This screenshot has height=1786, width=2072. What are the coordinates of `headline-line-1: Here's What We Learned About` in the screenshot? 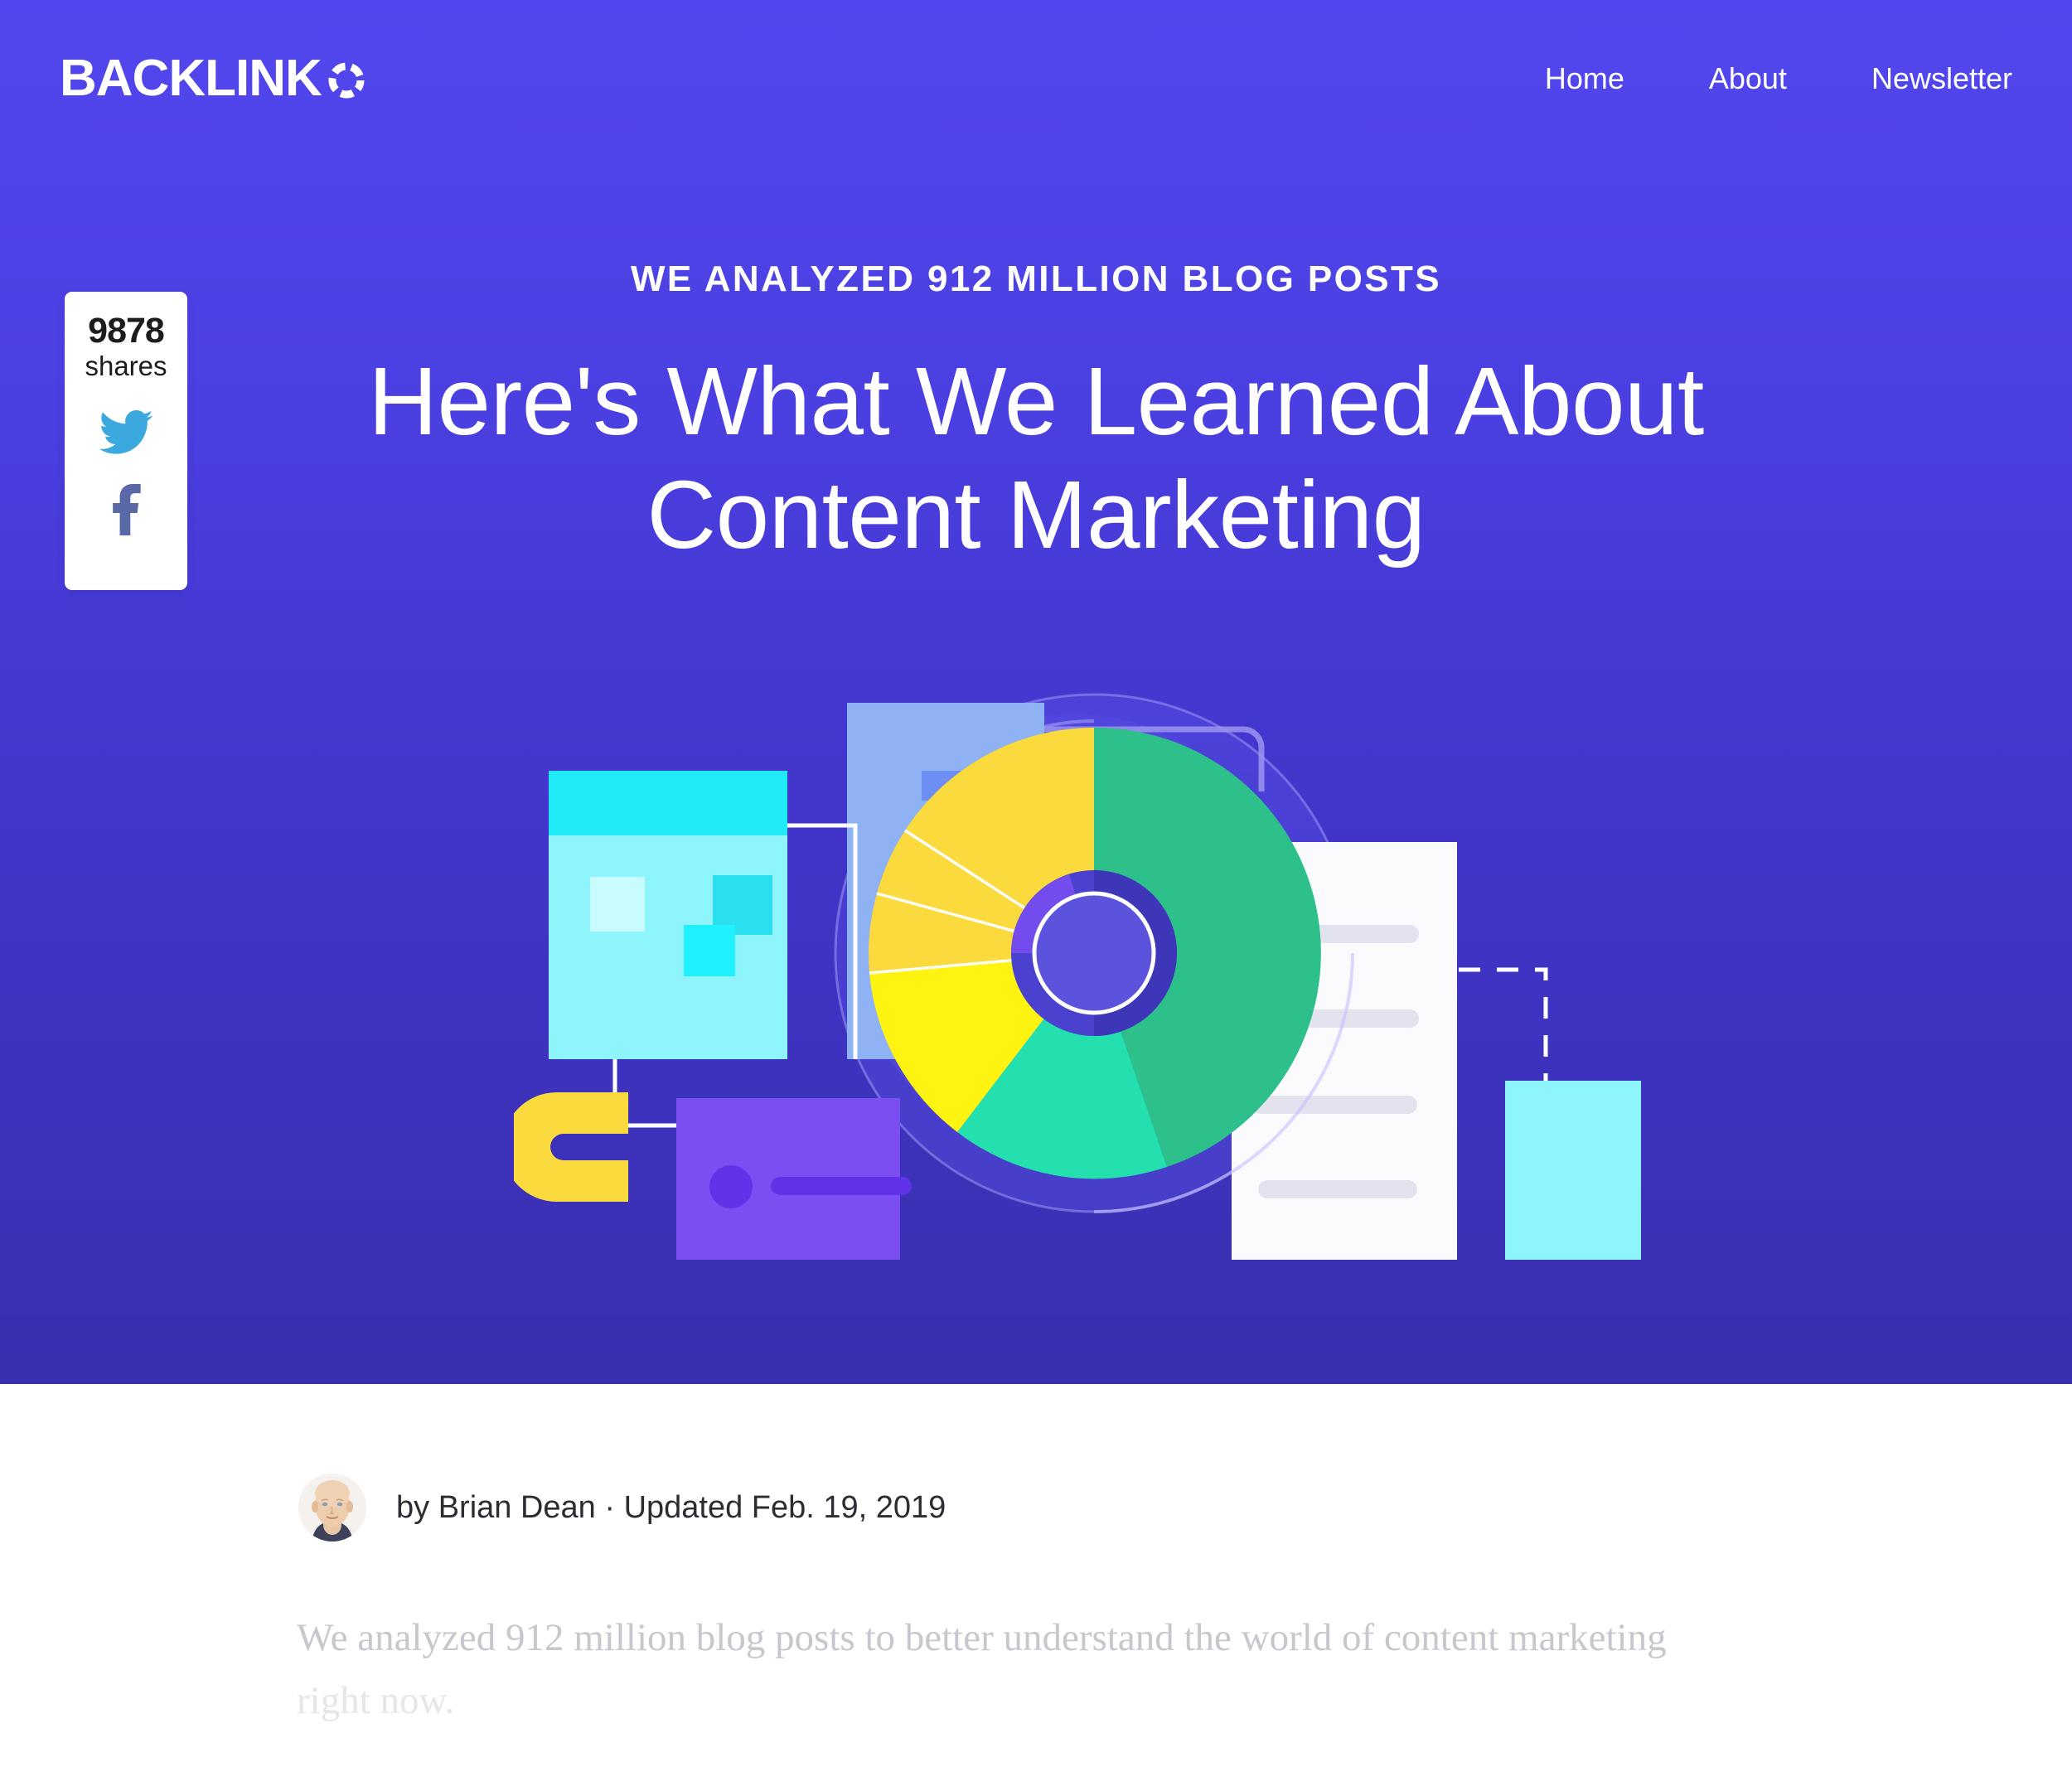 It's located at (1036, 401).